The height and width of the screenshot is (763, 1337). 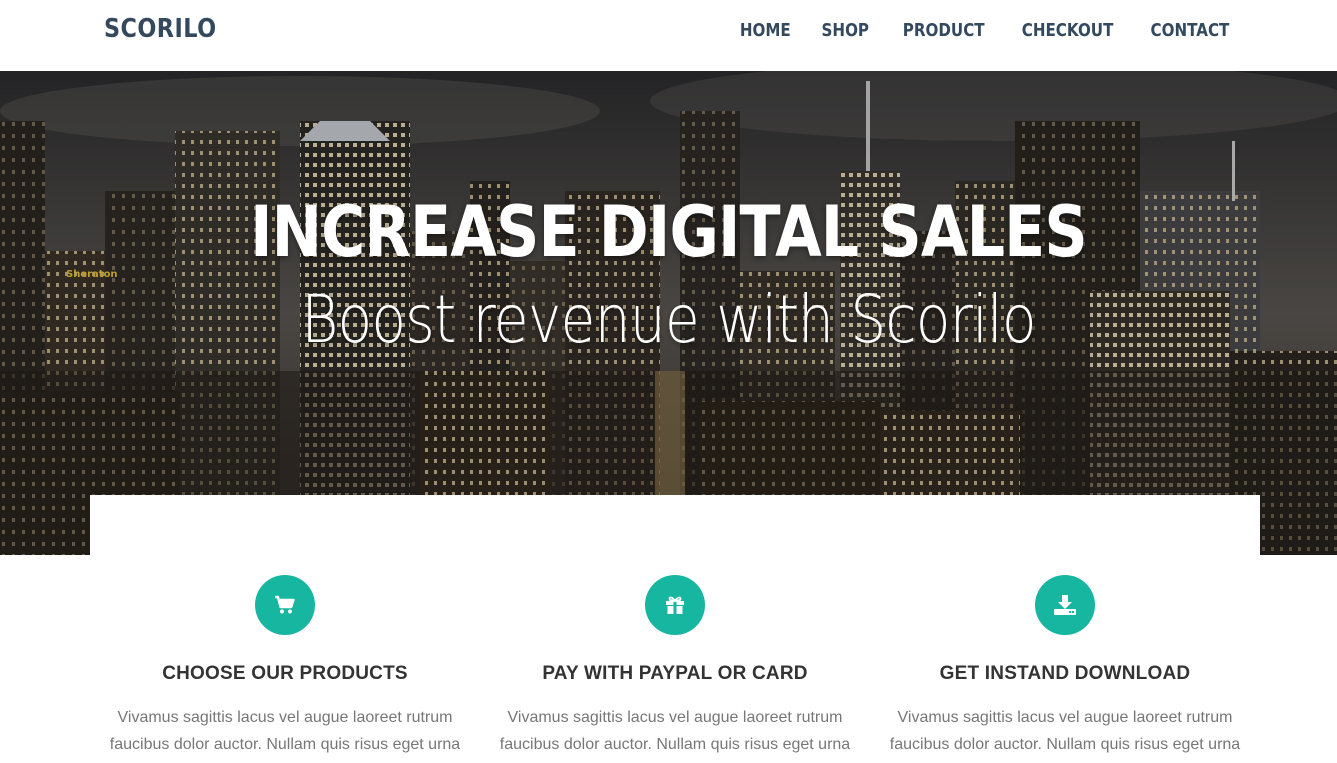 I want to click on feature-title: CHOOSE OUR PRODUCTS, so click(x=285, y=673).